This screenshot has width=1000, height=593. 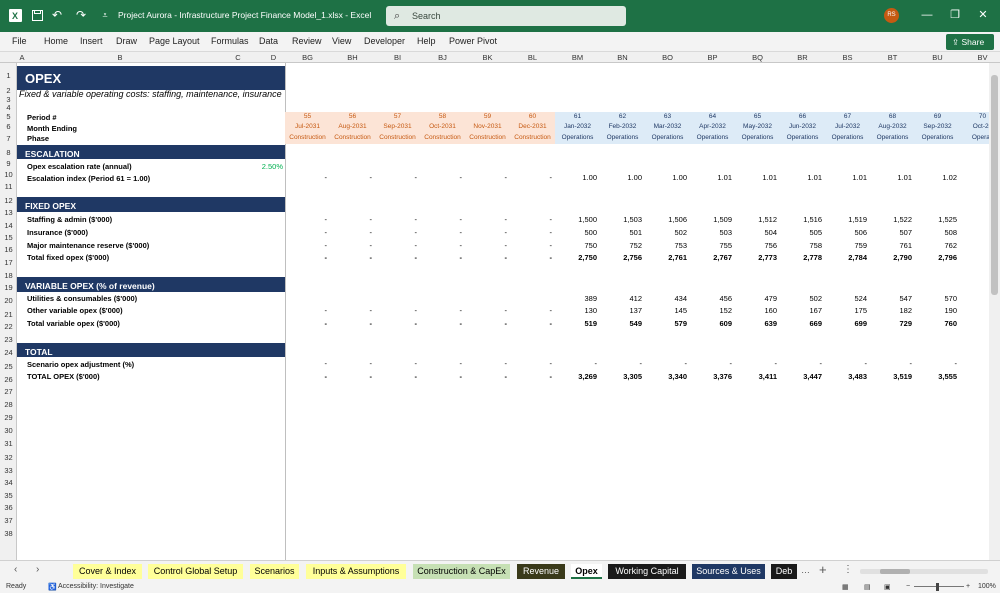 What do you see at coordinates (756, 233) in the screenshot?
I see `insurance-value: 504` at bounding box center [756, 233].